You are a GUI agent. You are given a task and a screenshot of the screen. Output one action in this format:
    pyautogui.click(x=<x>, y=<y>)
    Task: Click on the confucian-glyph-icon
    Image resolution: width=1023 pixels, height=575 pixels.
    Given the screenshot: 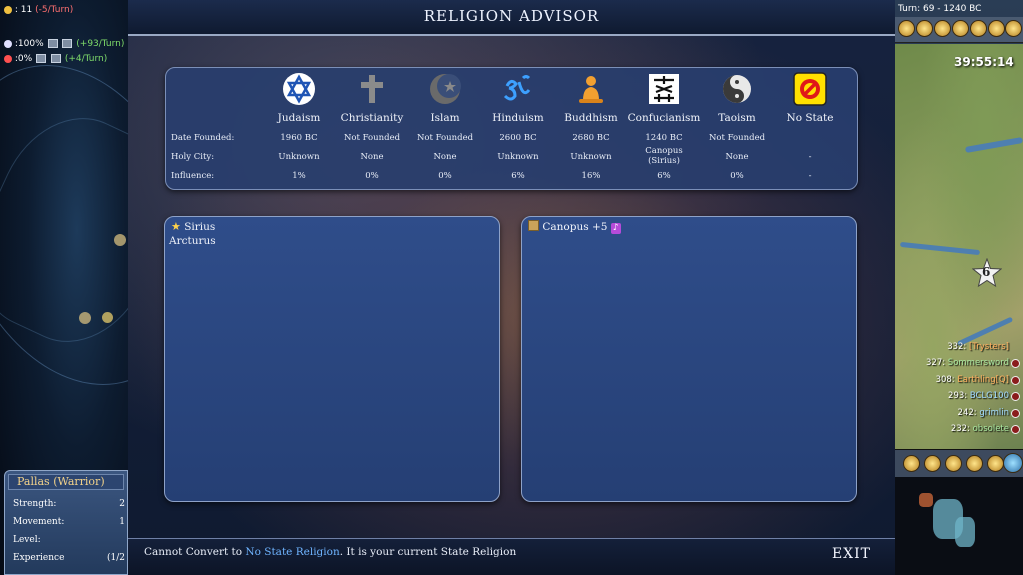 What is the action you would take?
    pyautogui.click(x=664, y=89)
    